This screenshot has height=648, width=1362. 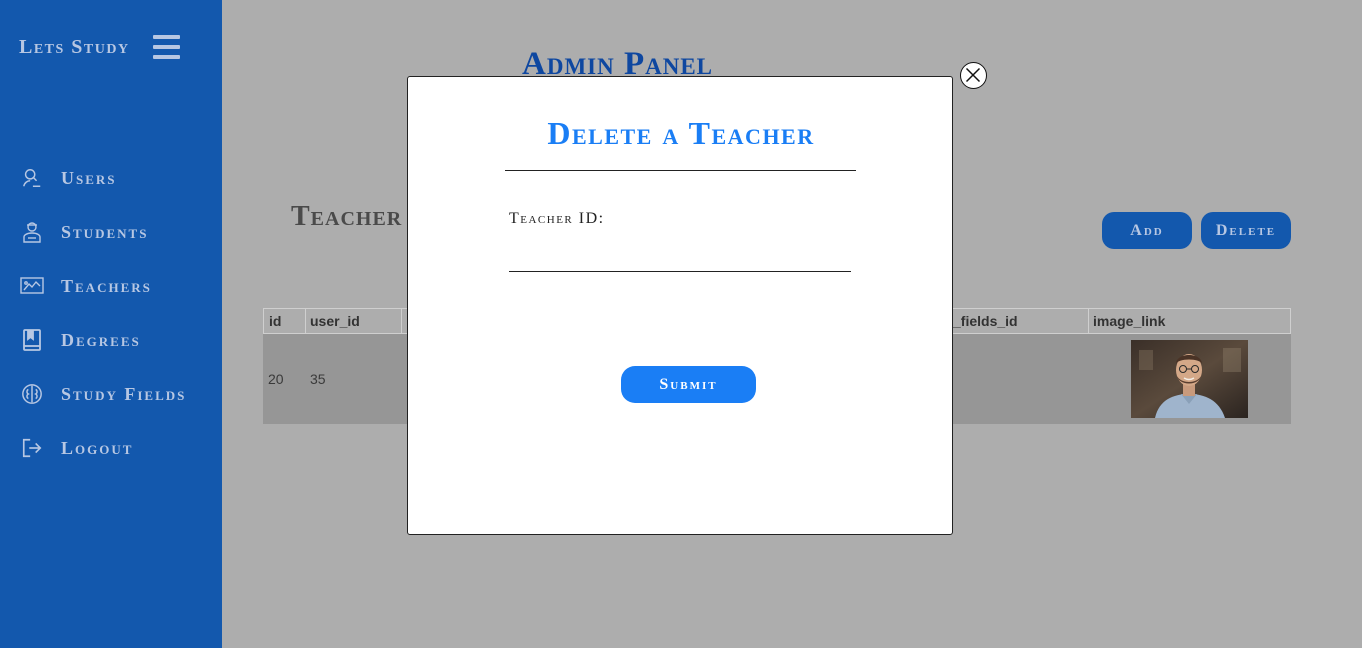 What do you see at coordinates (32, 178) in the screenshot?
I see `user-search-icon` at bounding box center [32, 178].